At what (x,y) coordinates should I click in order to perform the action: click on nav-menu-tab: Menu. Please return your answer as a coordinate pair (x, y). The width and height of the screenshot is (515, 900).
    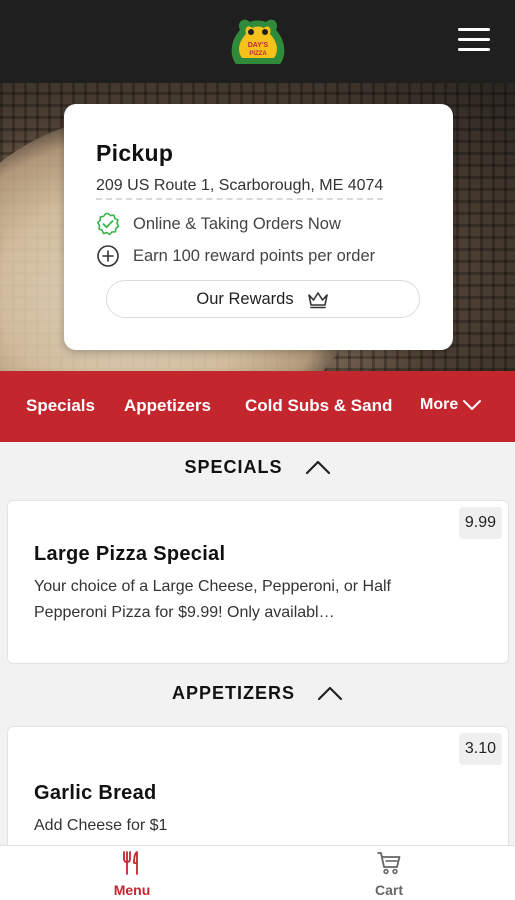
    Looking at the image, I should click on (132, 874).